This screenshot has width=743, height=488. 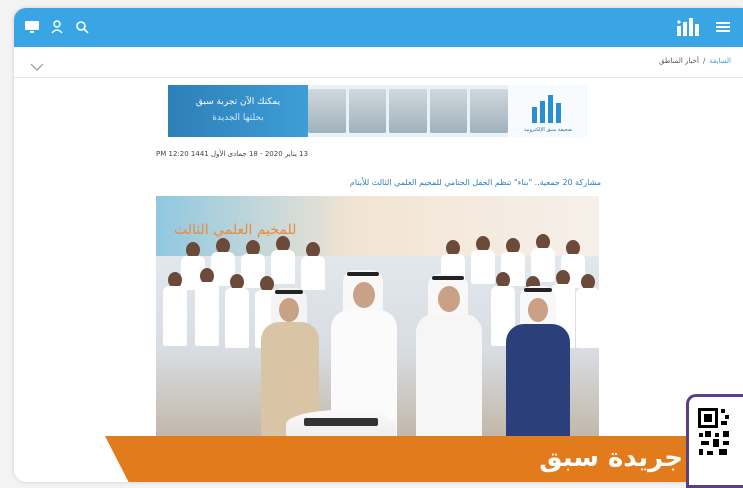 What do you see at coordinates (720, 61) in the screenshot?
I see `breadcrumb-home-link: السابقة` at bounding box center [720, 61].